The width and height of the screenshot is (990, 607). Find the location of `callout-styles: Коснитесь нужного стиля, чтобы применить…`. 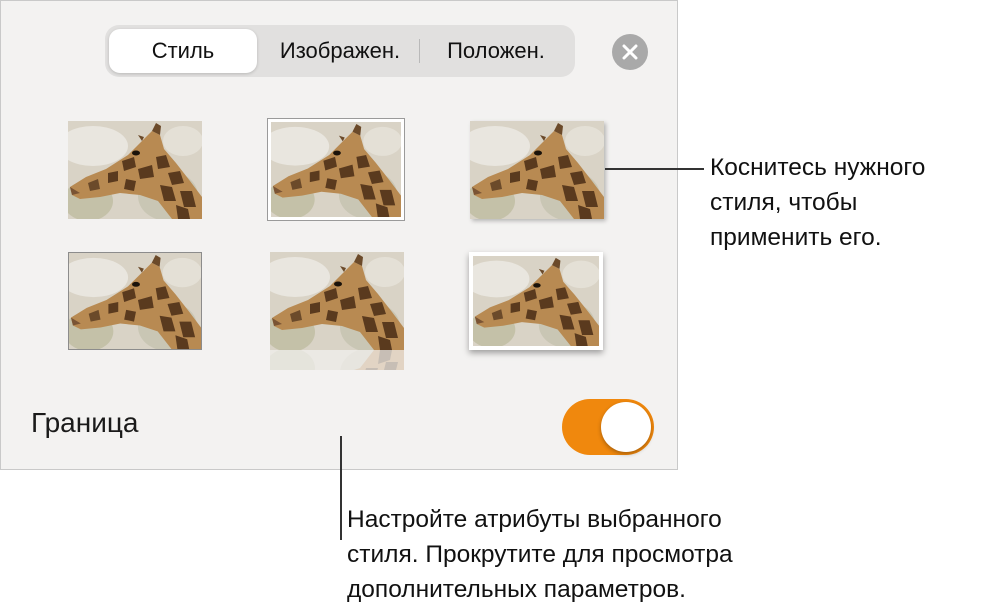

callout-styles: Коснитесь нужного стиля, чтобы применить… is located at coordinates (818, 202).